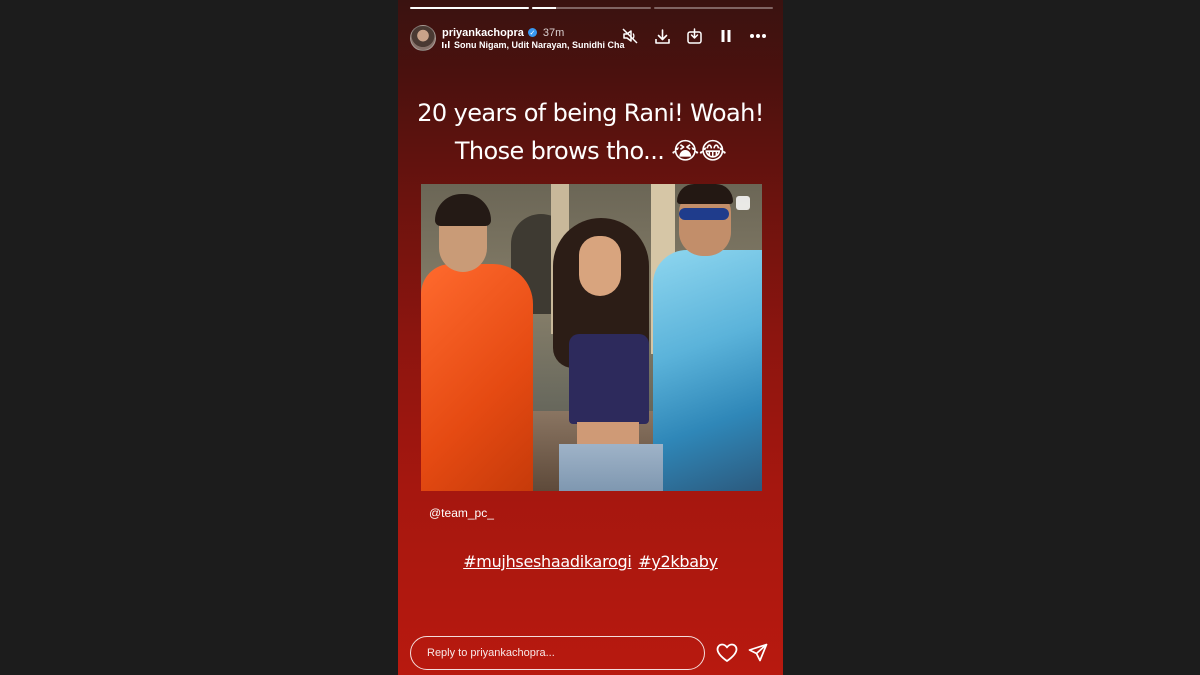  What do you see at coordinates (704, 214) in the screenshot?
I see `sunglasses` at bounding box center [704, 214].